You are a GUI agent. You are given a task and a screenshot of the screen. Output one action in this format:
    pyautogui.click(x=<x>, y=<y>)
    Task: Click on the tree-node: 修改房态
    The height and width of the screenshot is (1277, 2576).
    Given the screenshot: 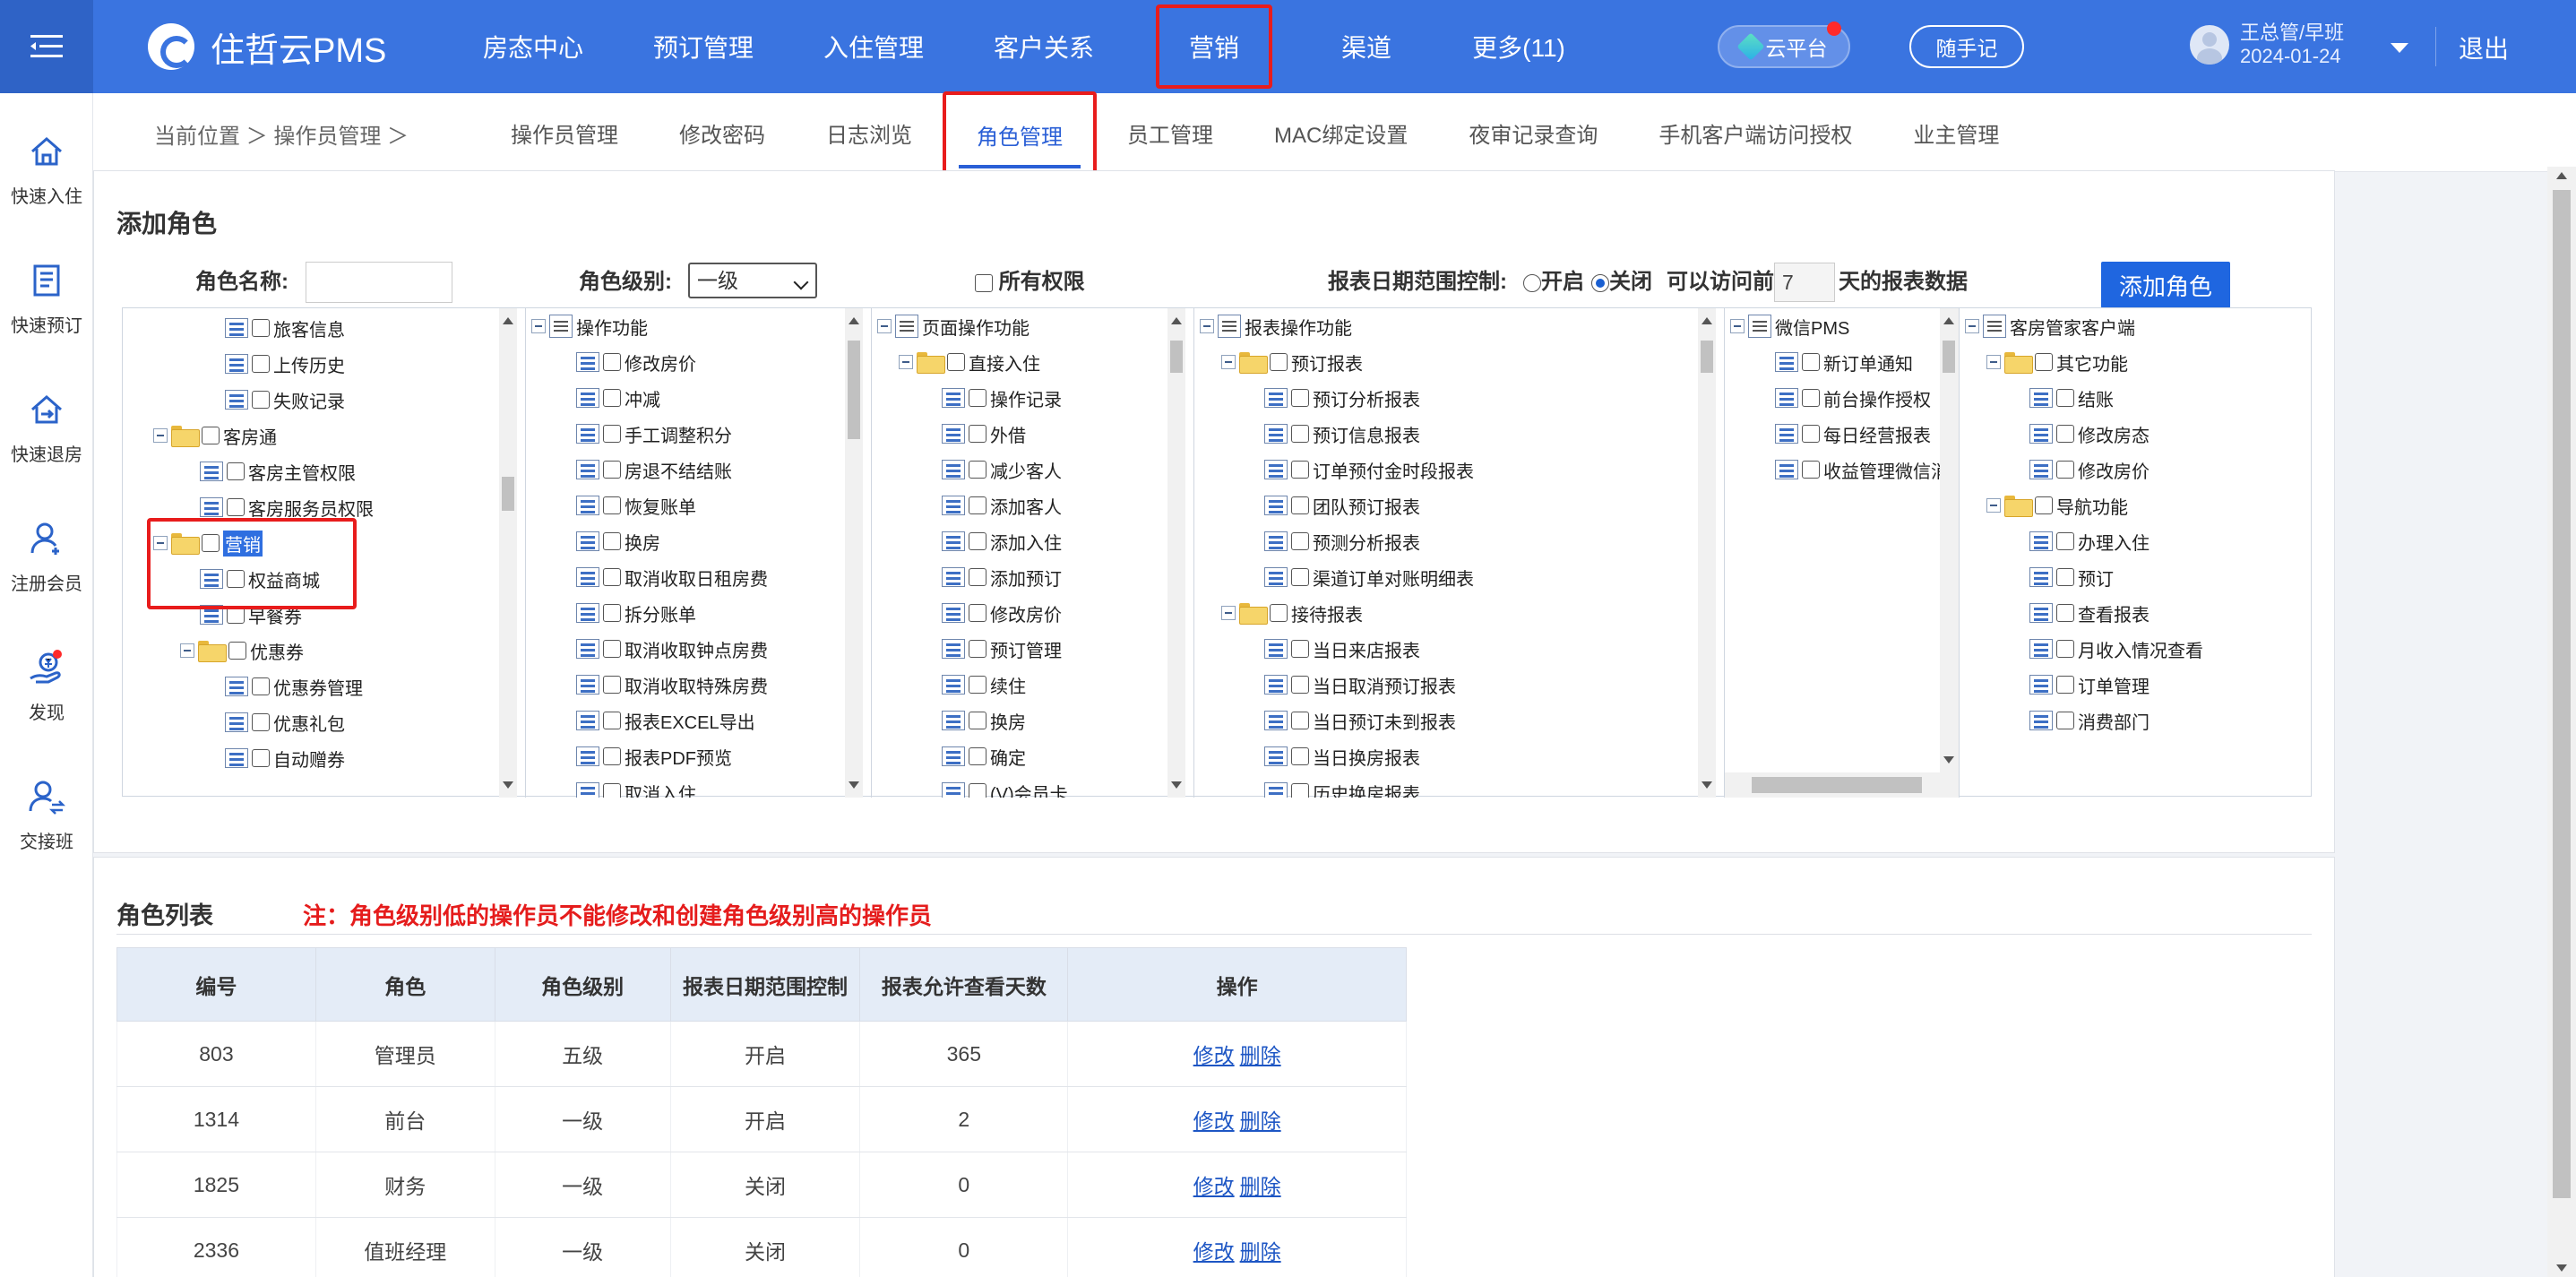 What is the action you would take?
    pyautogui.click(x=2089, y=434)
    